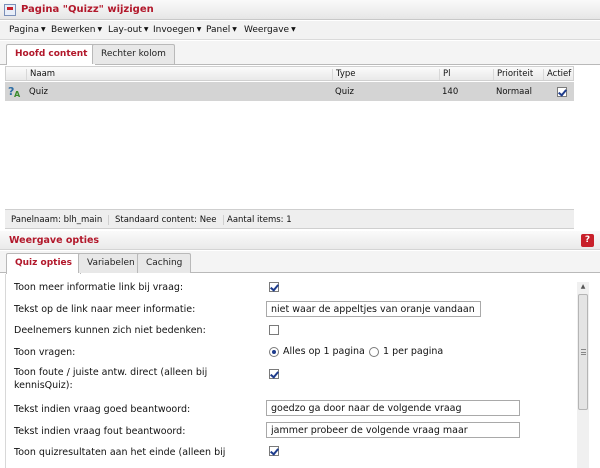  Describe the element at coordinates (43, 263) in the screenshot. I see `tab-quiz-opties: Quiz opties` at that location.